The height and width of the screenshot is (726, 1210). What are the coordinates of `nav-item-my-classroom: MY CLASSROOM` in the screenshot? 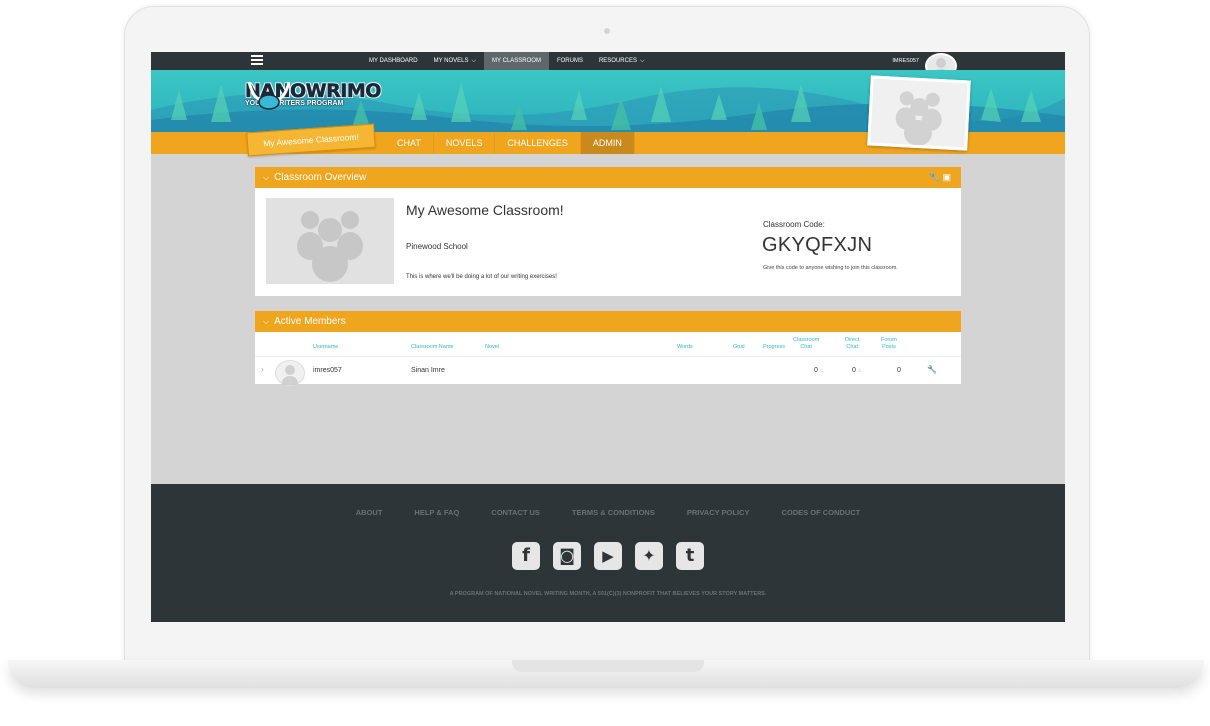 It's located at (516, 61).